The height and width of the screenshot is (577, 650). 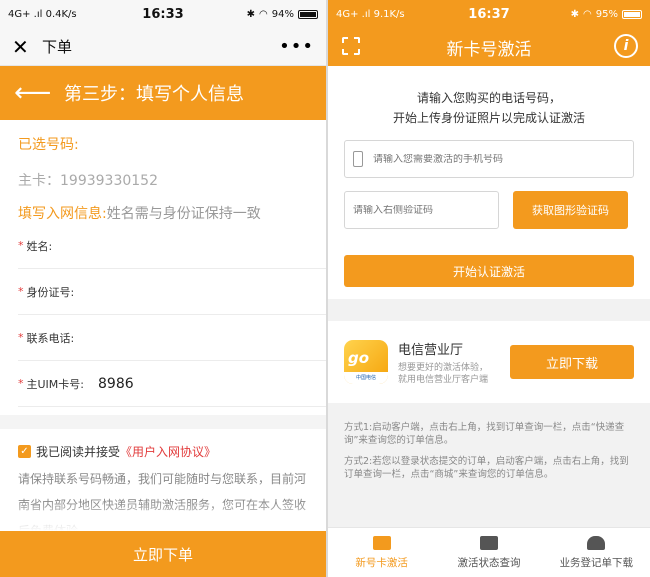 I want to click on captcha-input, so click(x=423, y=210).